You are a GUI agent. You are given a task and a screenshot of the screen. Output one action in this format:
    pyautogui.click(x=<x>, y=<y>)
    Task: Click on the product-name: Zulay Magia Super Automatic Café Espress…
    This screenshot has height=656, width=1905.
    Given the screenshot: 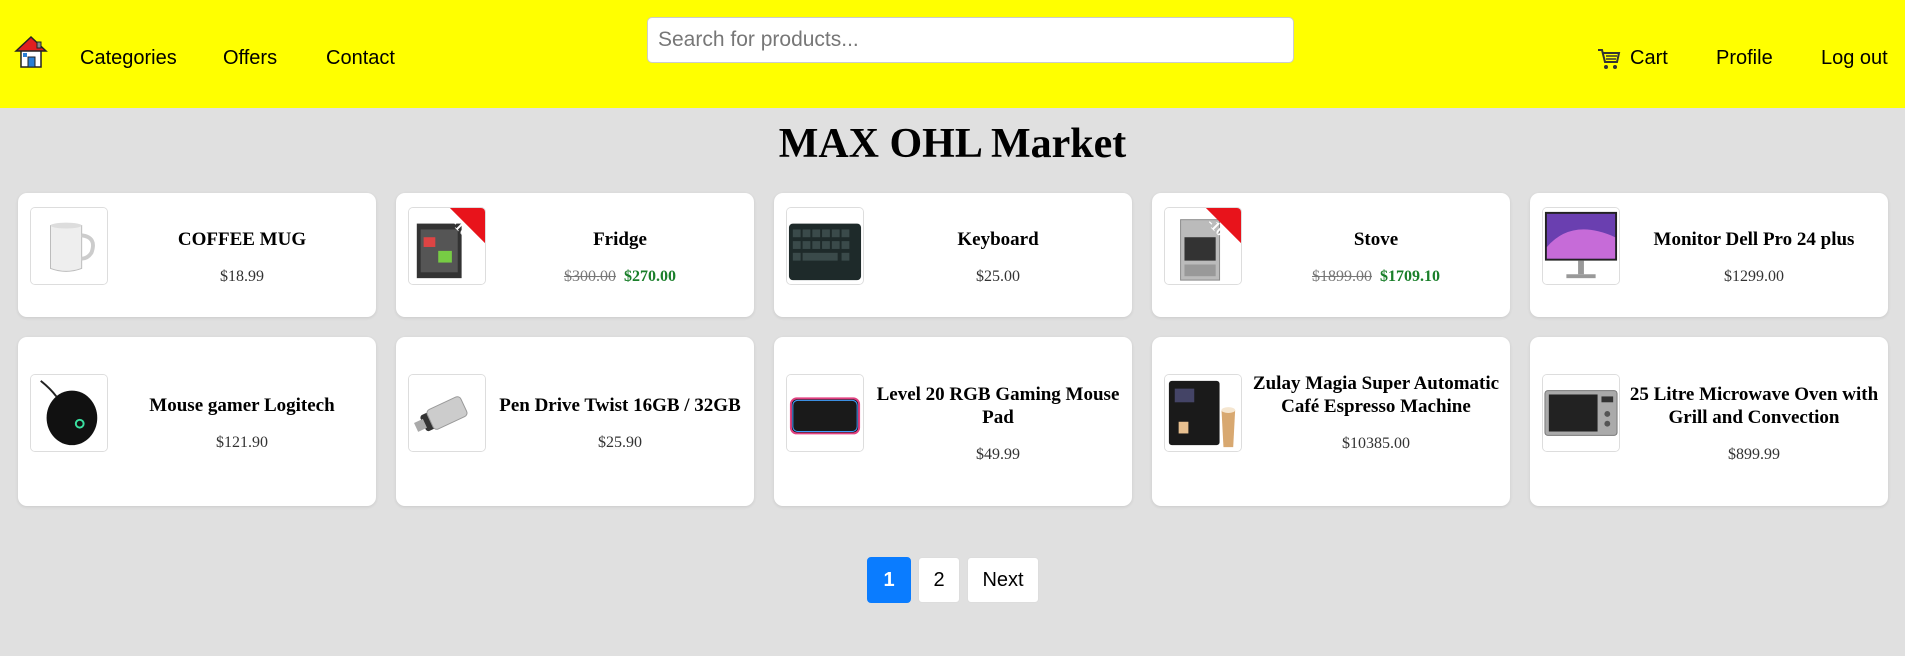 What is the action you would take?
    pyautogui.click(x=1376, y=395)
    